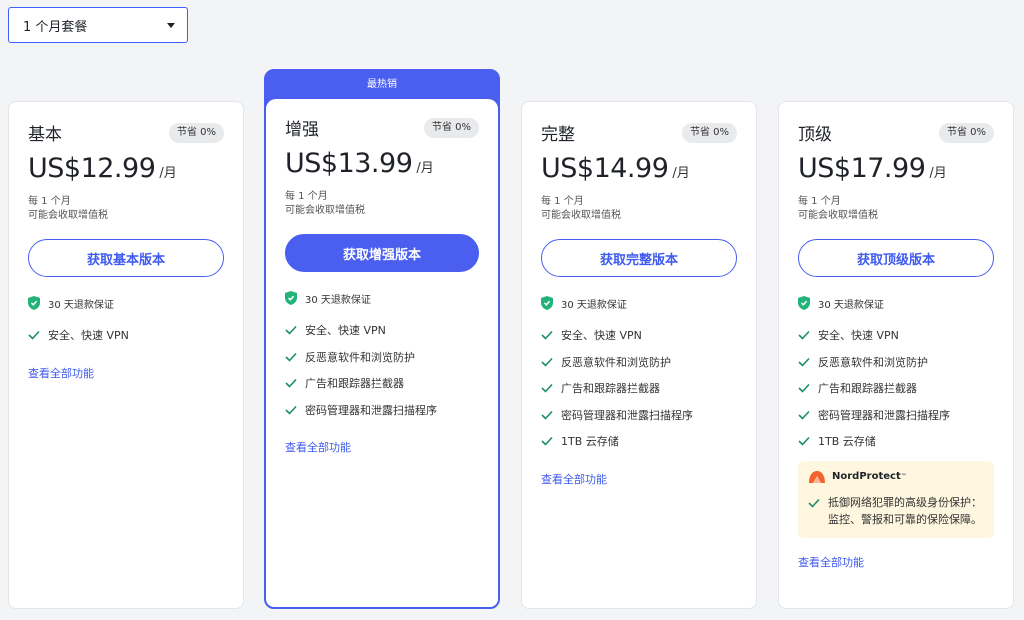  What do you see at coordinates (382, 253) in the screenshot?
I see `get-plus-button: 获取增强版本` at bounding box center [382, 253].